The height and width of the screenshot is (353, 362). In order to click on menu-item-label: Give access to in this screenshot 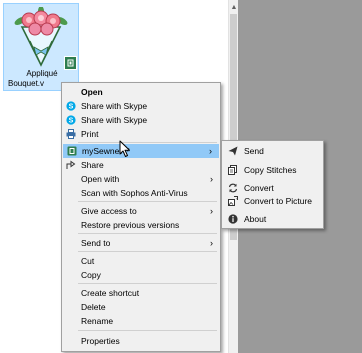, I will do `click(109, 211)`.